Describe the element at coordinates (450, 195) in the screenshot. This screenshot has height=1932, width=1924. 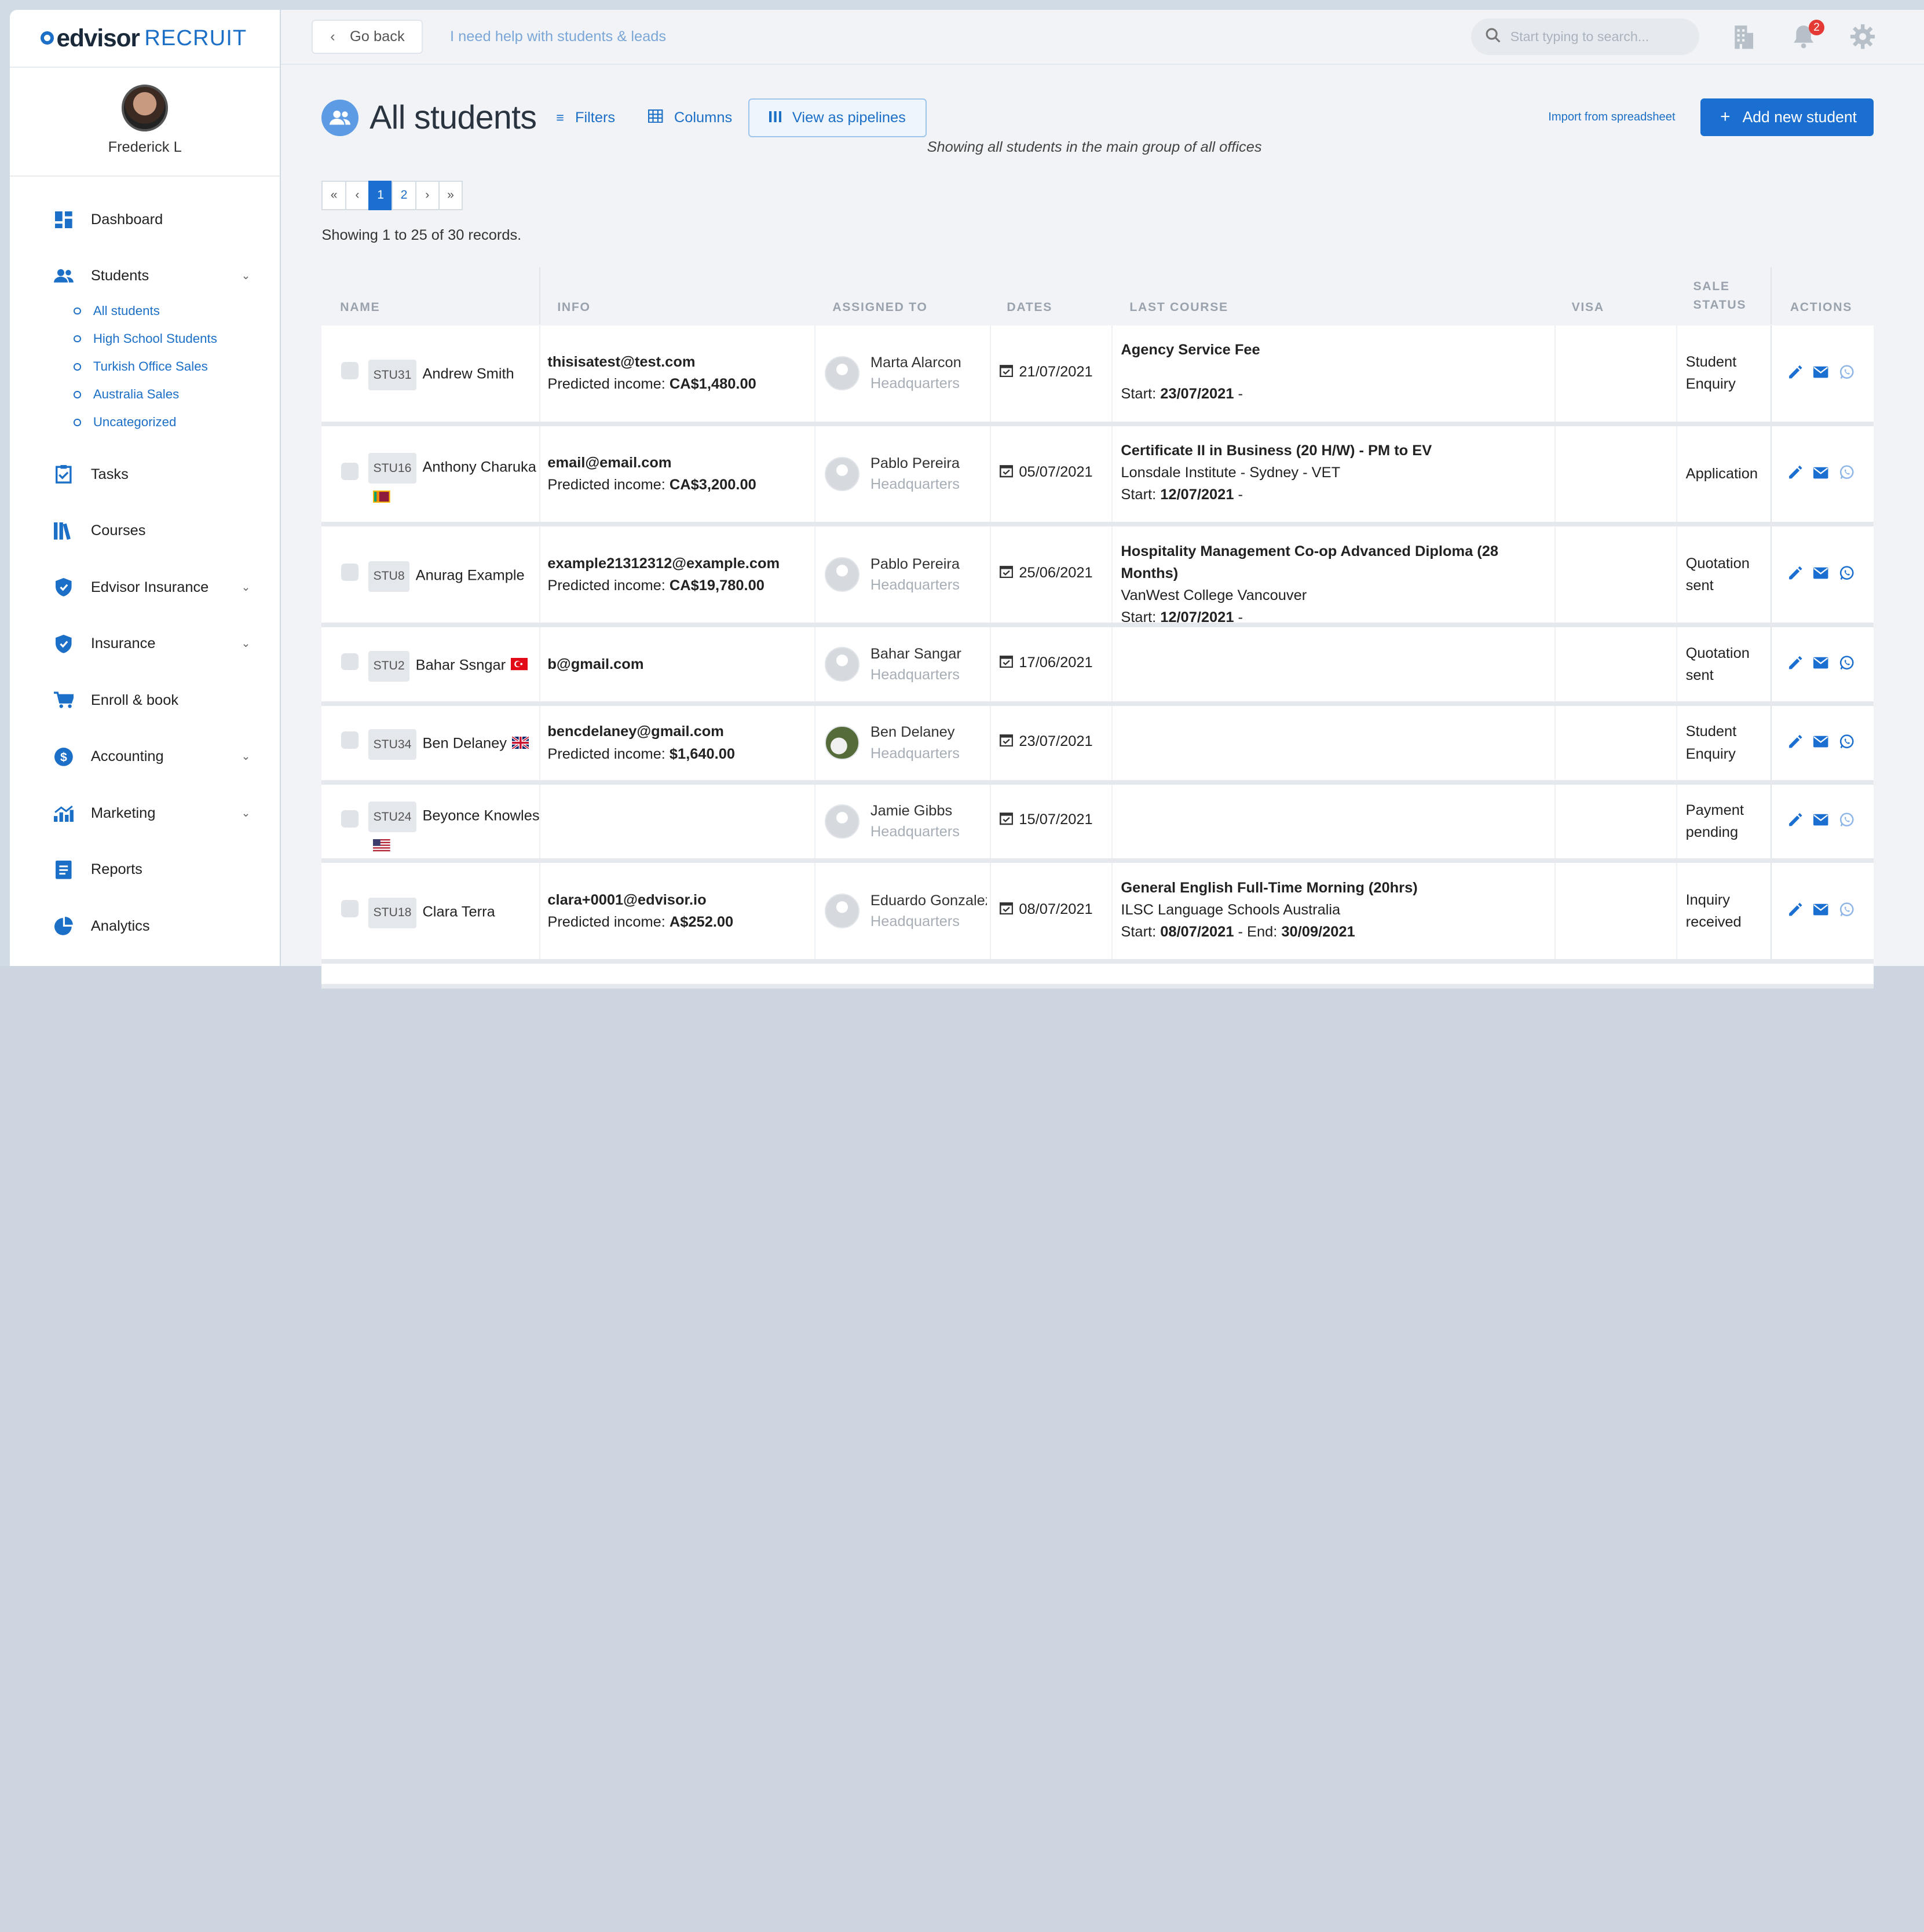
I see `page-last-button: »` at that location.